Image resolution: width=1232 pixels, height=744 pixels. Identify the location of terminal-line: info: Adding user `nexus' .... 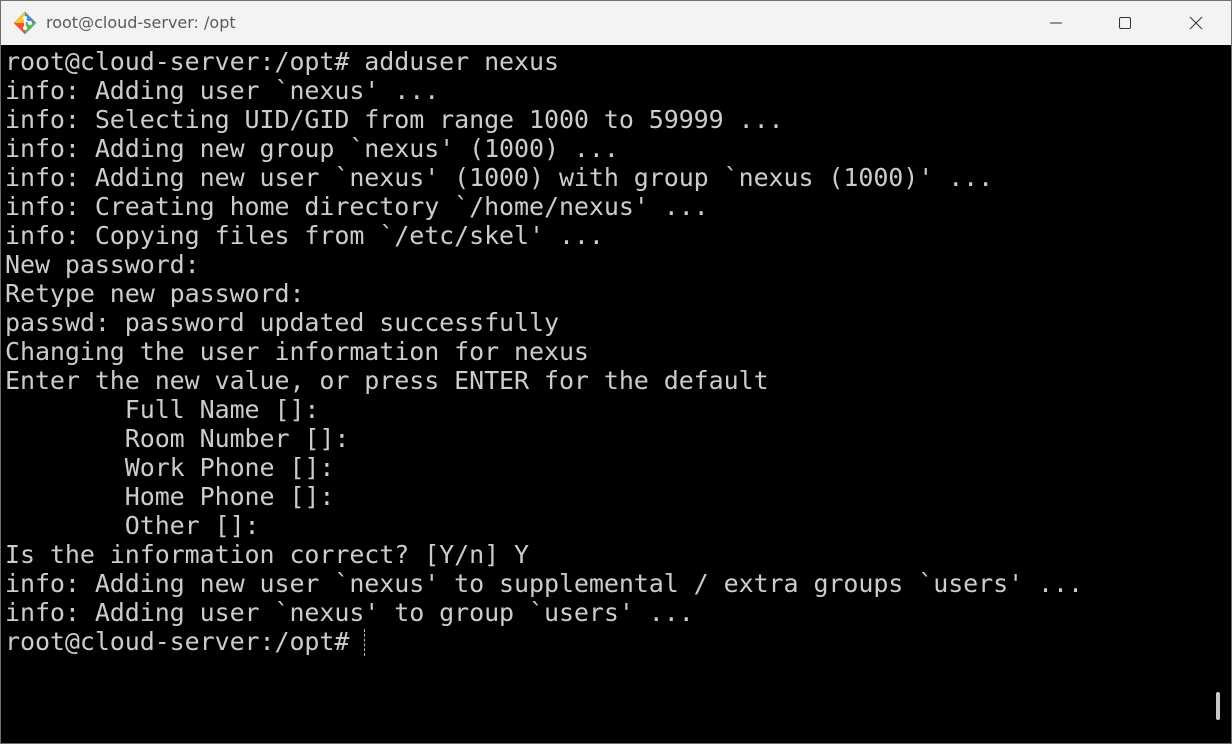
(222, 90).